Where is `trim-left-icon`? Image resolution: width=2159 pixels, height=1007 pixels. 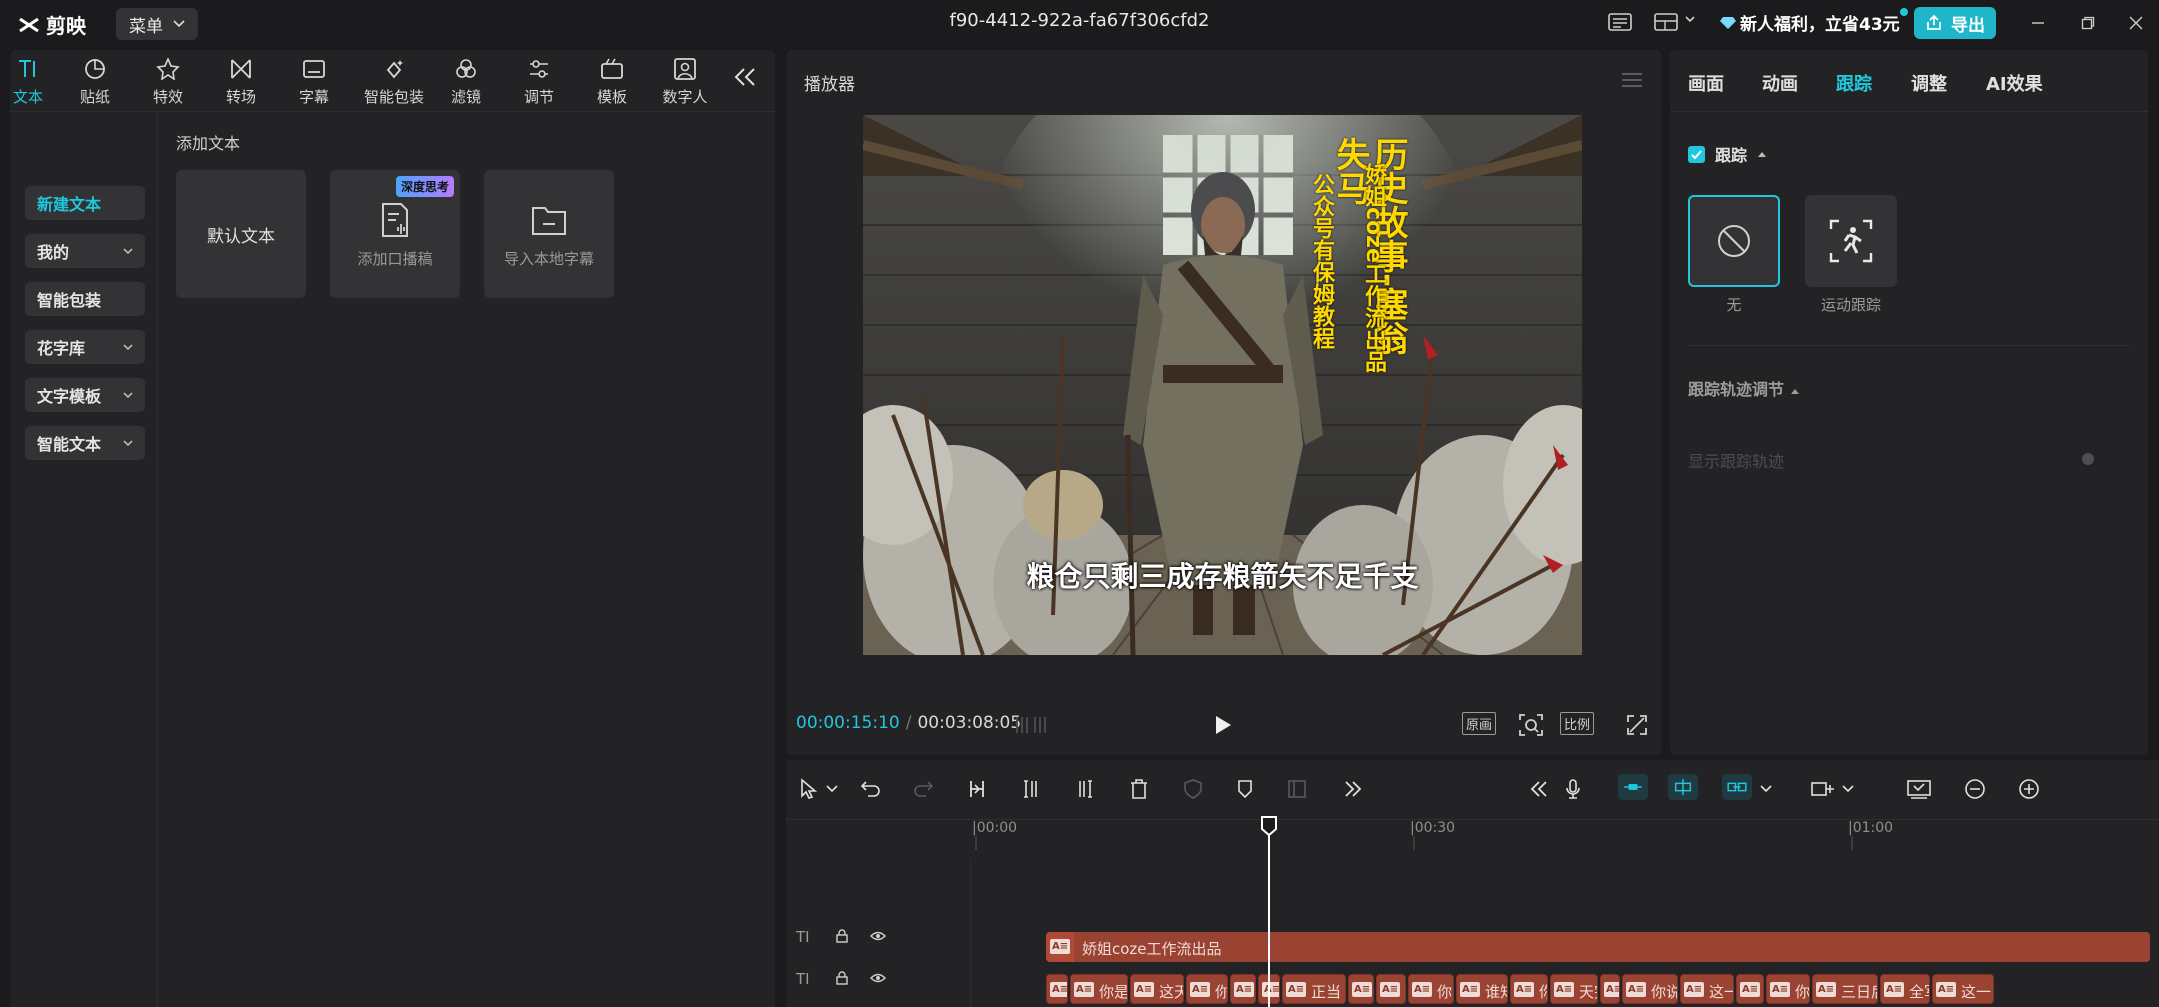 trim-left-icon is located at coordinates (1031, 789).